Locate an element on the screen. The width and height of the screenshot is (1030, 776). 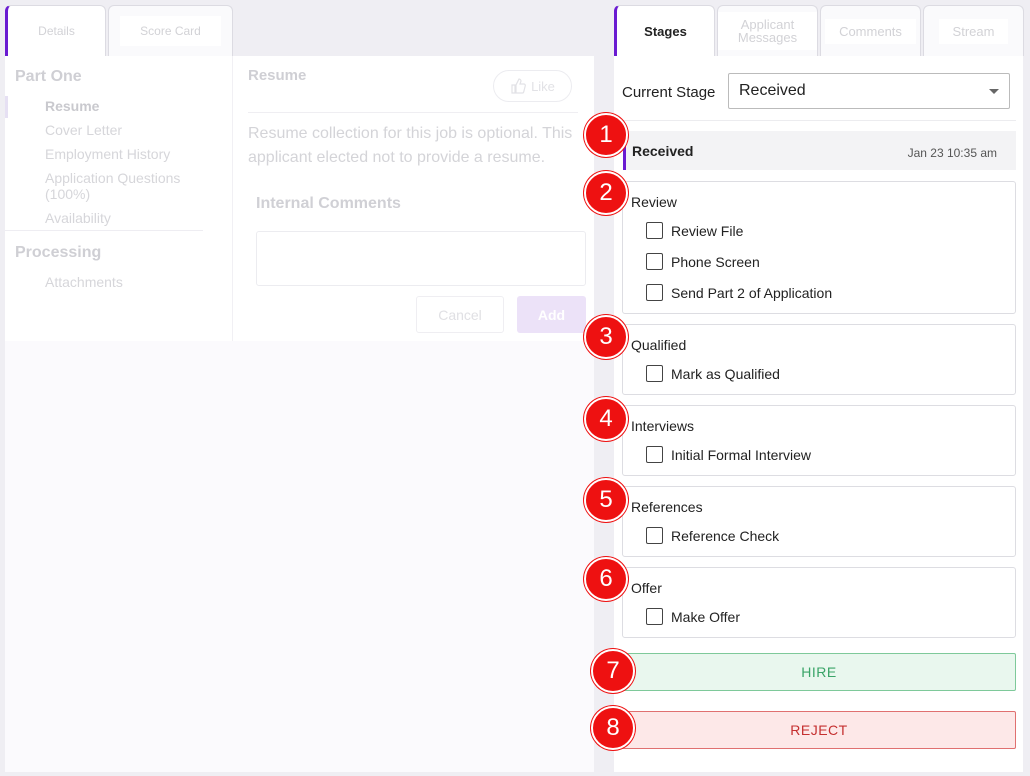
marker-3: 3 is located at coordinates (606, 337).